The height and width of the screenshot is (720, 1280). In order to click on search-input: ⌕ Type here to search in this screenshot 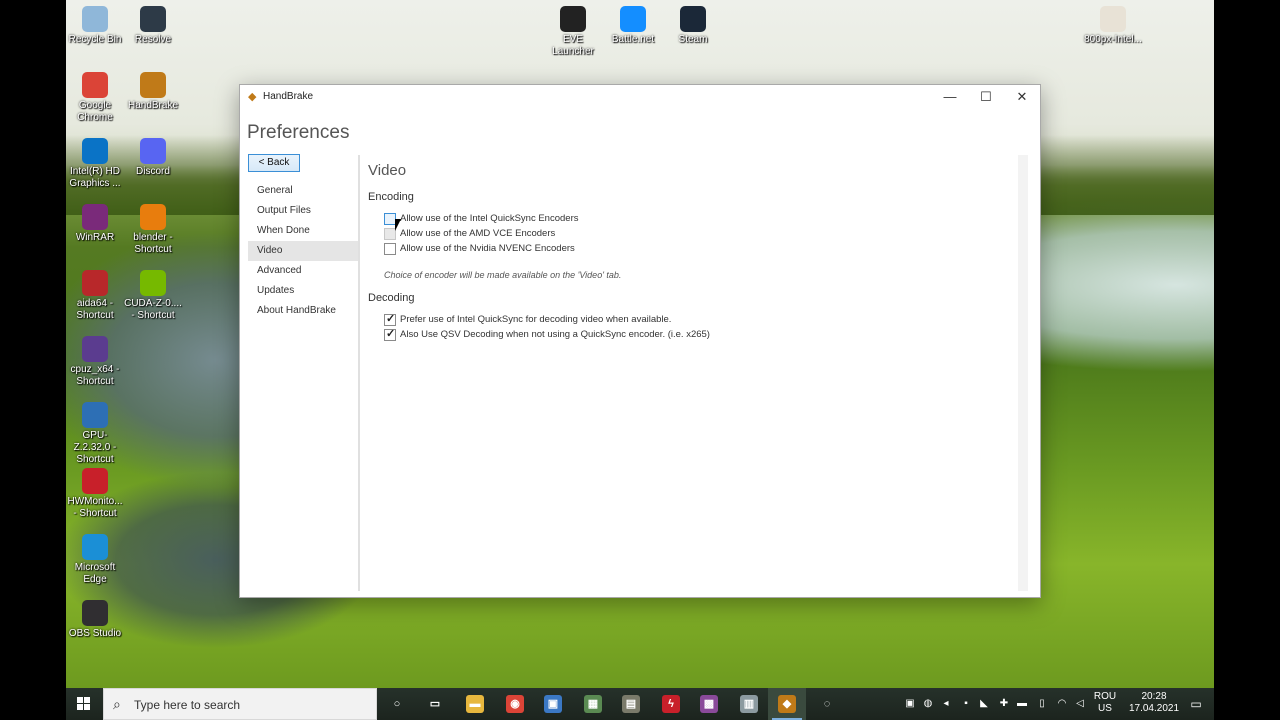, I will do `click(240, 704)`.